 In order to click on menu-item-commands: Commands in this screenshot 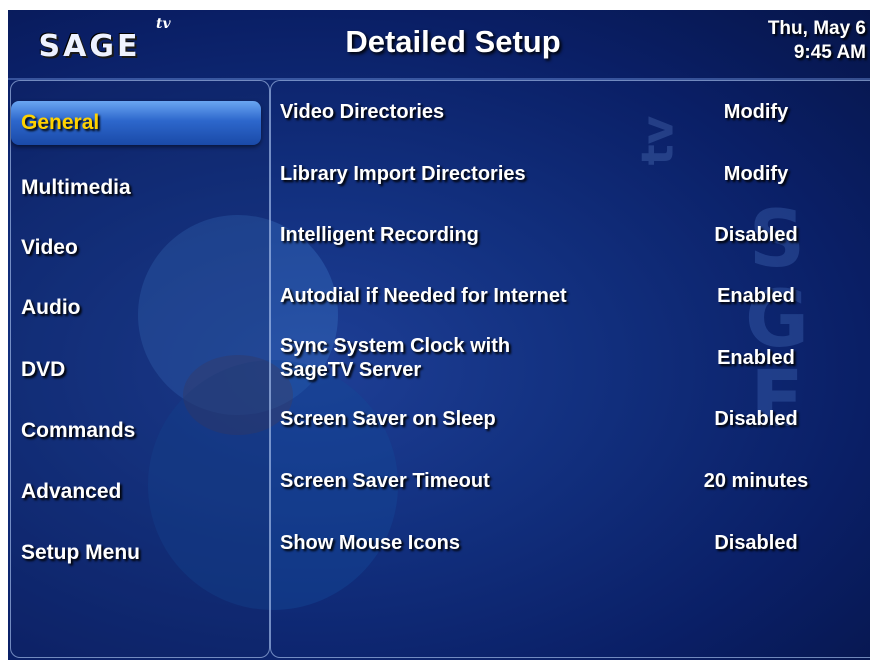, I will do `click(136, 431)`.